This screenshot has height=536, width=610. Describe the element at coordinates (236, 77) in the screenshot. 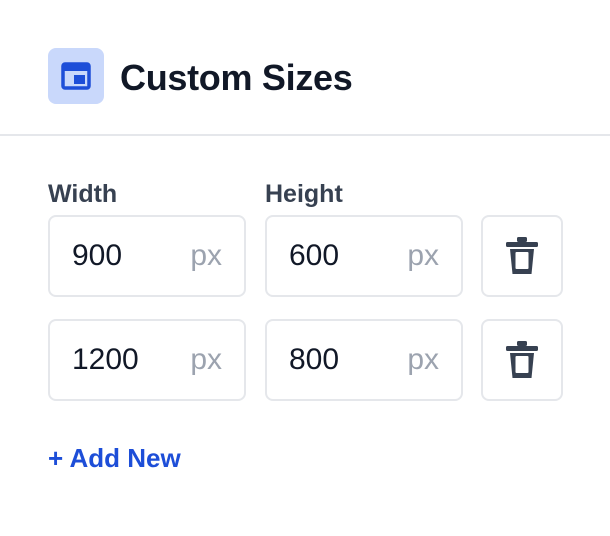

I see `panel-title: Custom Sizes` at that location.